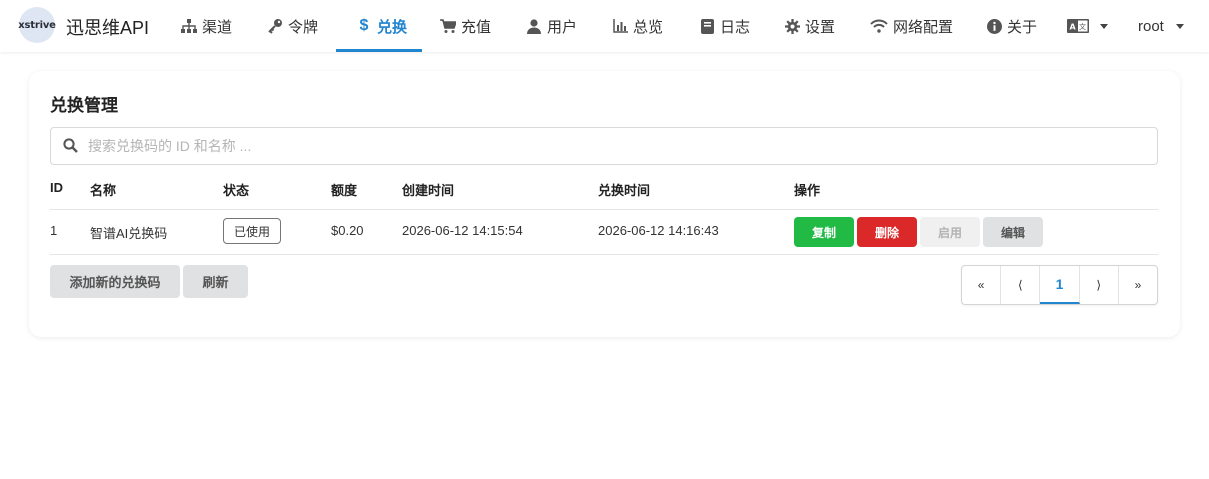  Describe the element at coordinates (824, 232) in the screenshot. I see `copy-button: 复制` at that location.